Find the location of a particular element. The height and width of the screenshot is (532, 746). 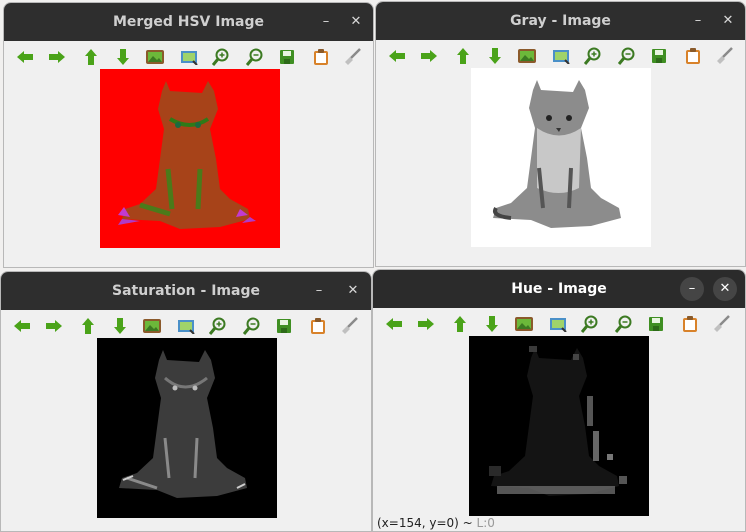

gray-image is located at coordinates (561, 157).